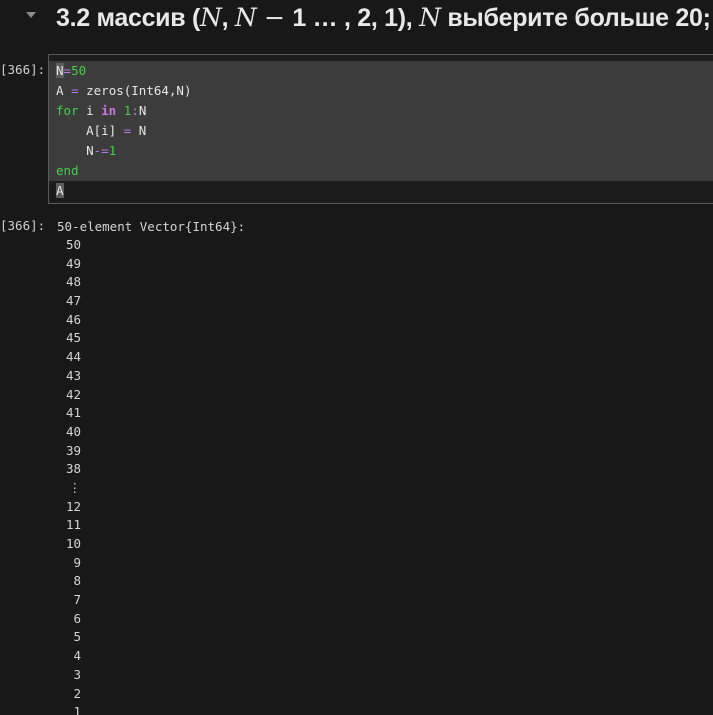 This screenshot has height=715, width=713. Describe the element at coordinates (73, 525) in the screenshot. I see `output-value: 11` at that location.